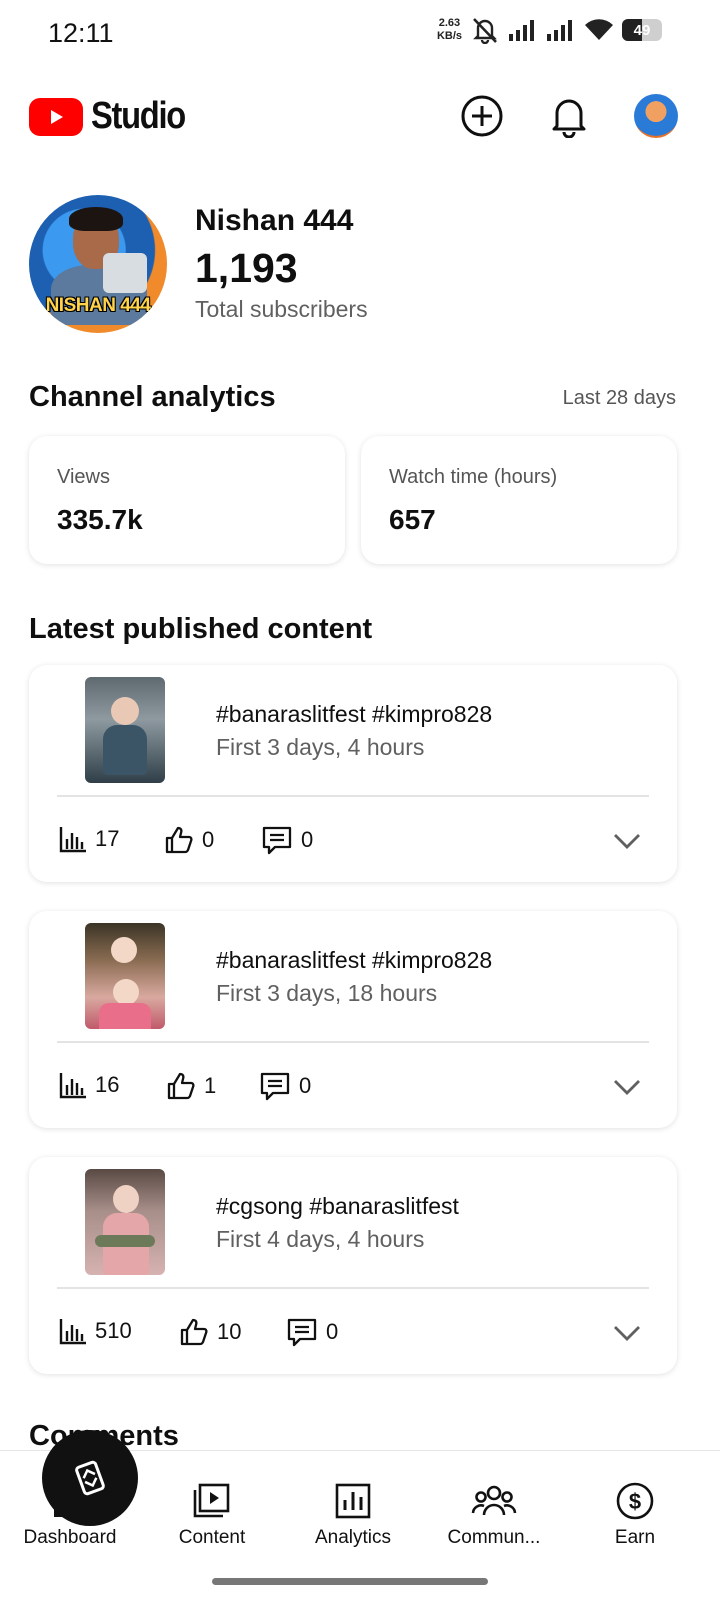 This screenshot has width=720, height=1601. What do you see at coordinates (449, 23) in the screenshot?
I see `network-speed-value: 2.63` at bounding box center [449, 23].